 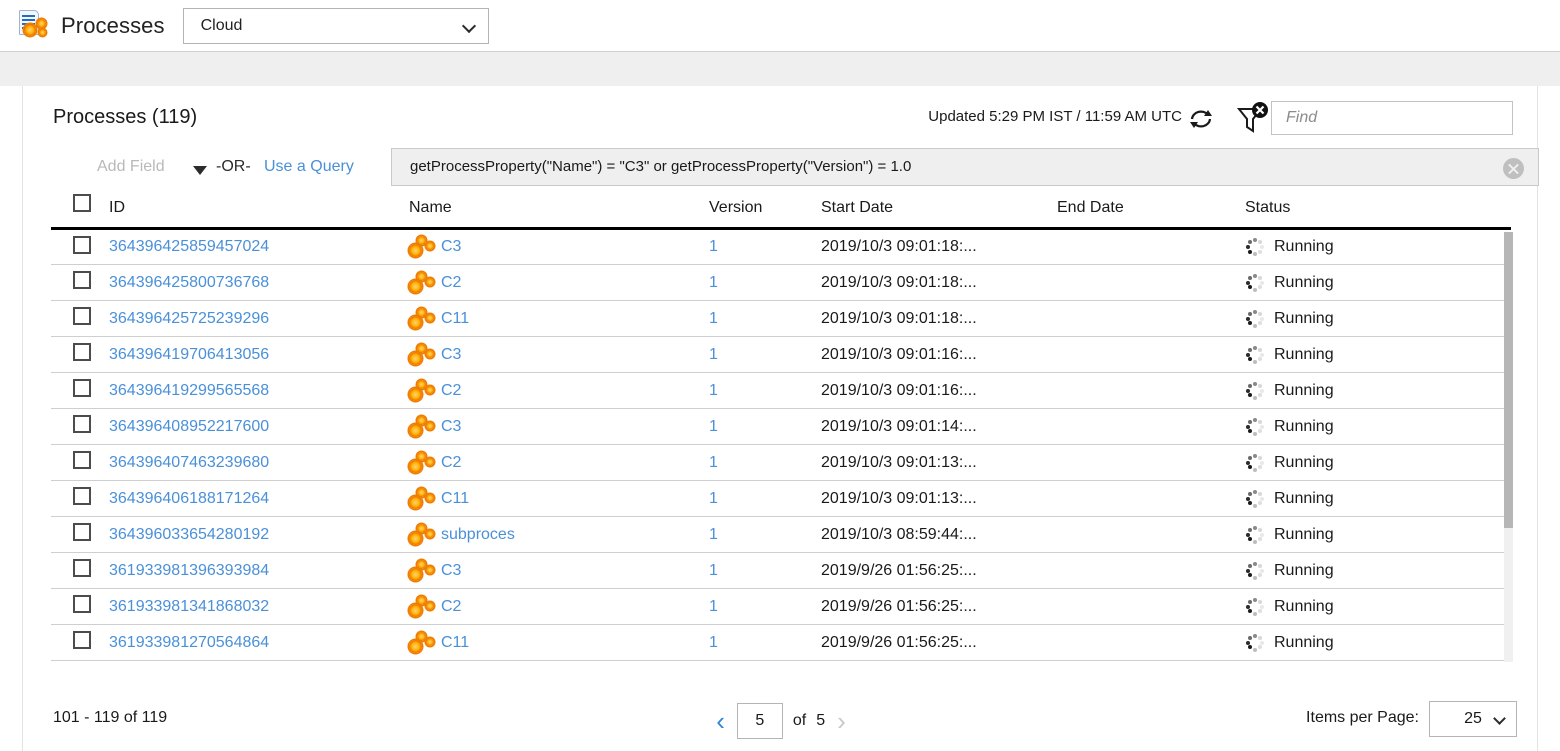 I want to click on process-id-link: 364396425859457024, so click(x=189, y=246).